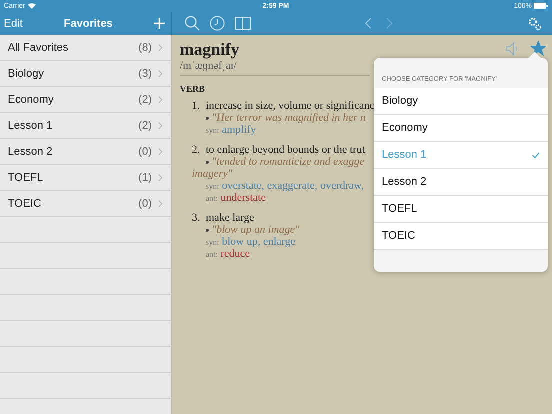  I want to click on add-icon, so click(159, 23).